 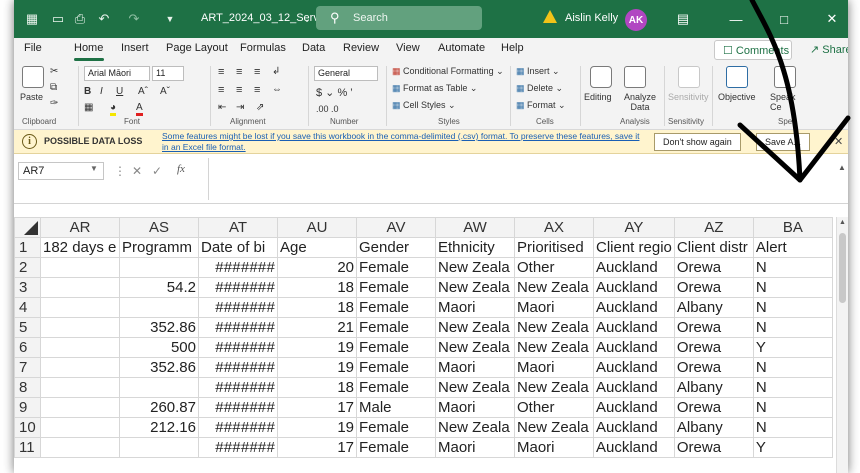 I want to click on row-header: 3, so click(x=27, y=287).